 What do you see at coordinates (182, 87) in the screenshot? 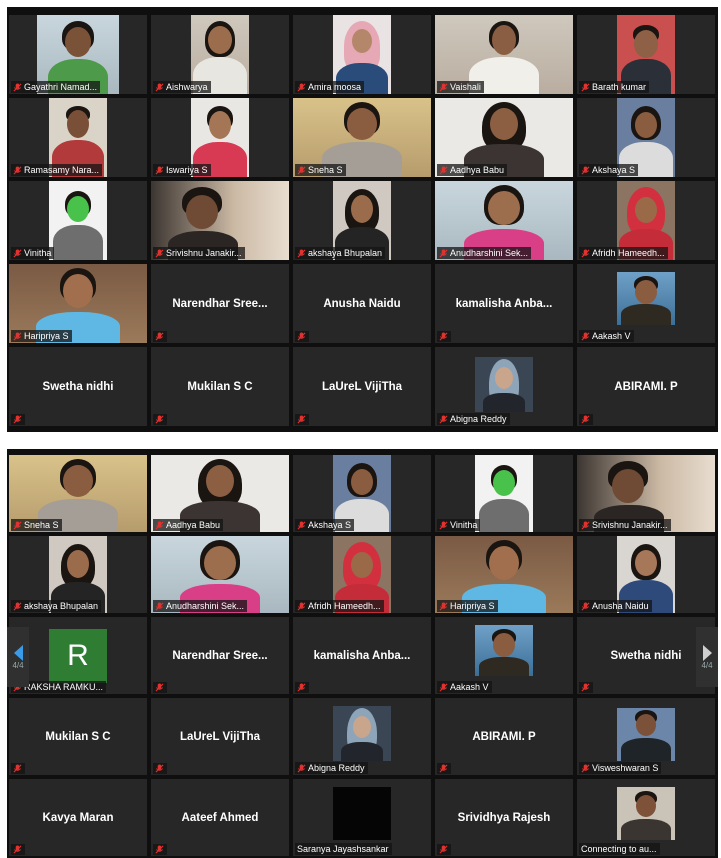
I see `participant-name-label: Aishwarya` at bounding box center [182, 87].